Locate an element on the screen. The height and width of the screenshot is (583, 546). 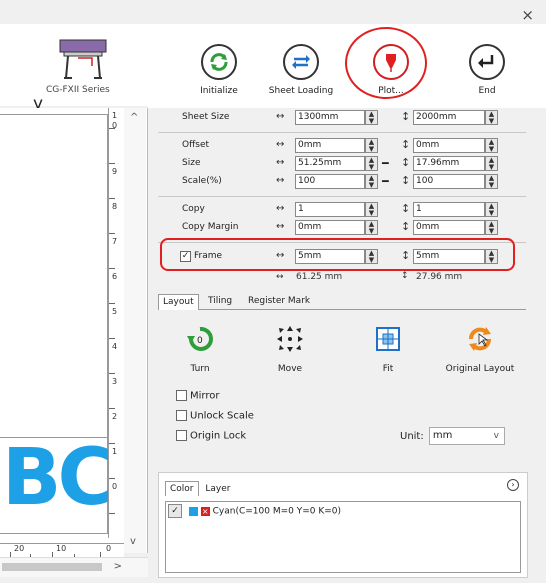
offset-y-stepper: ▲ ▼ is located at coordinates (491, 145).